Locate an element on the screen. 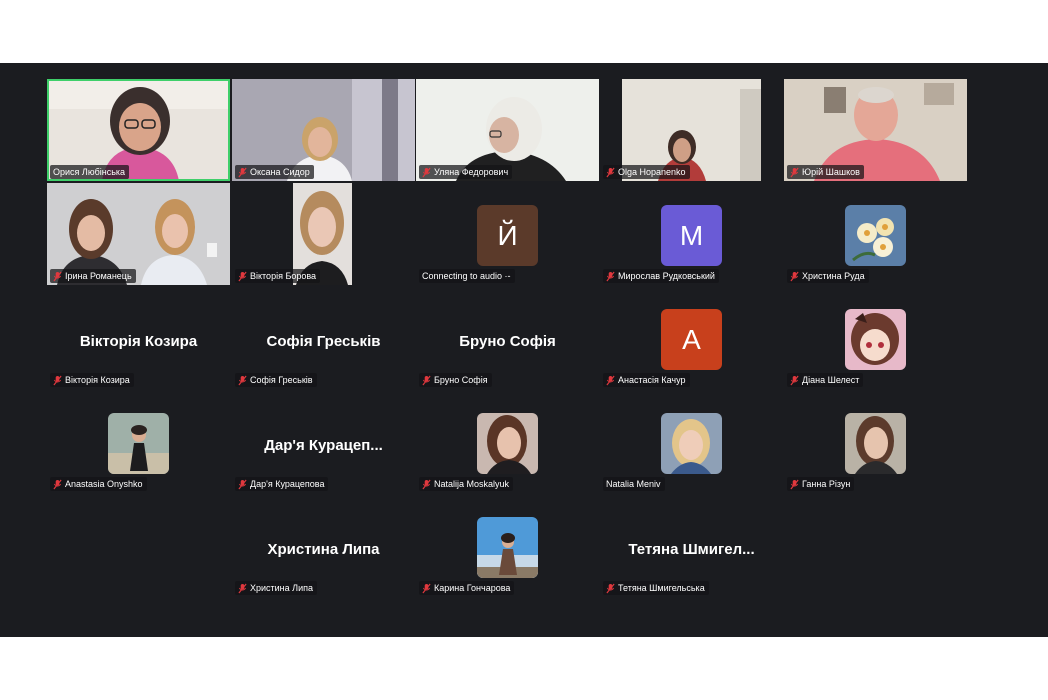 The width and height of the screenshot is (1048, 700). flower-photo-icon is located at coordinates (875, 235).